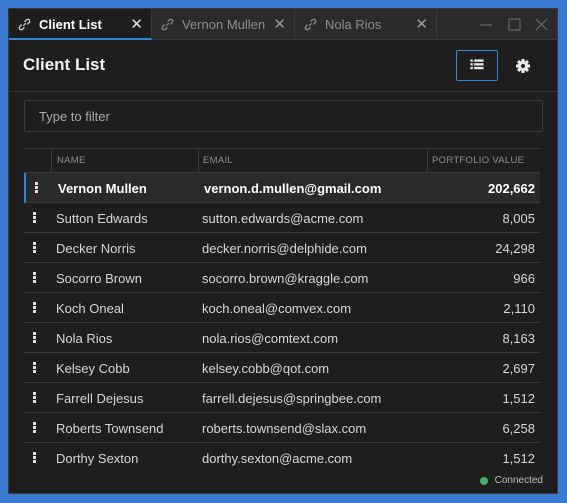  Describe the element at coordinates (515, 248) in the screenshot. I see `portfolio-value: 24,298` at that location.